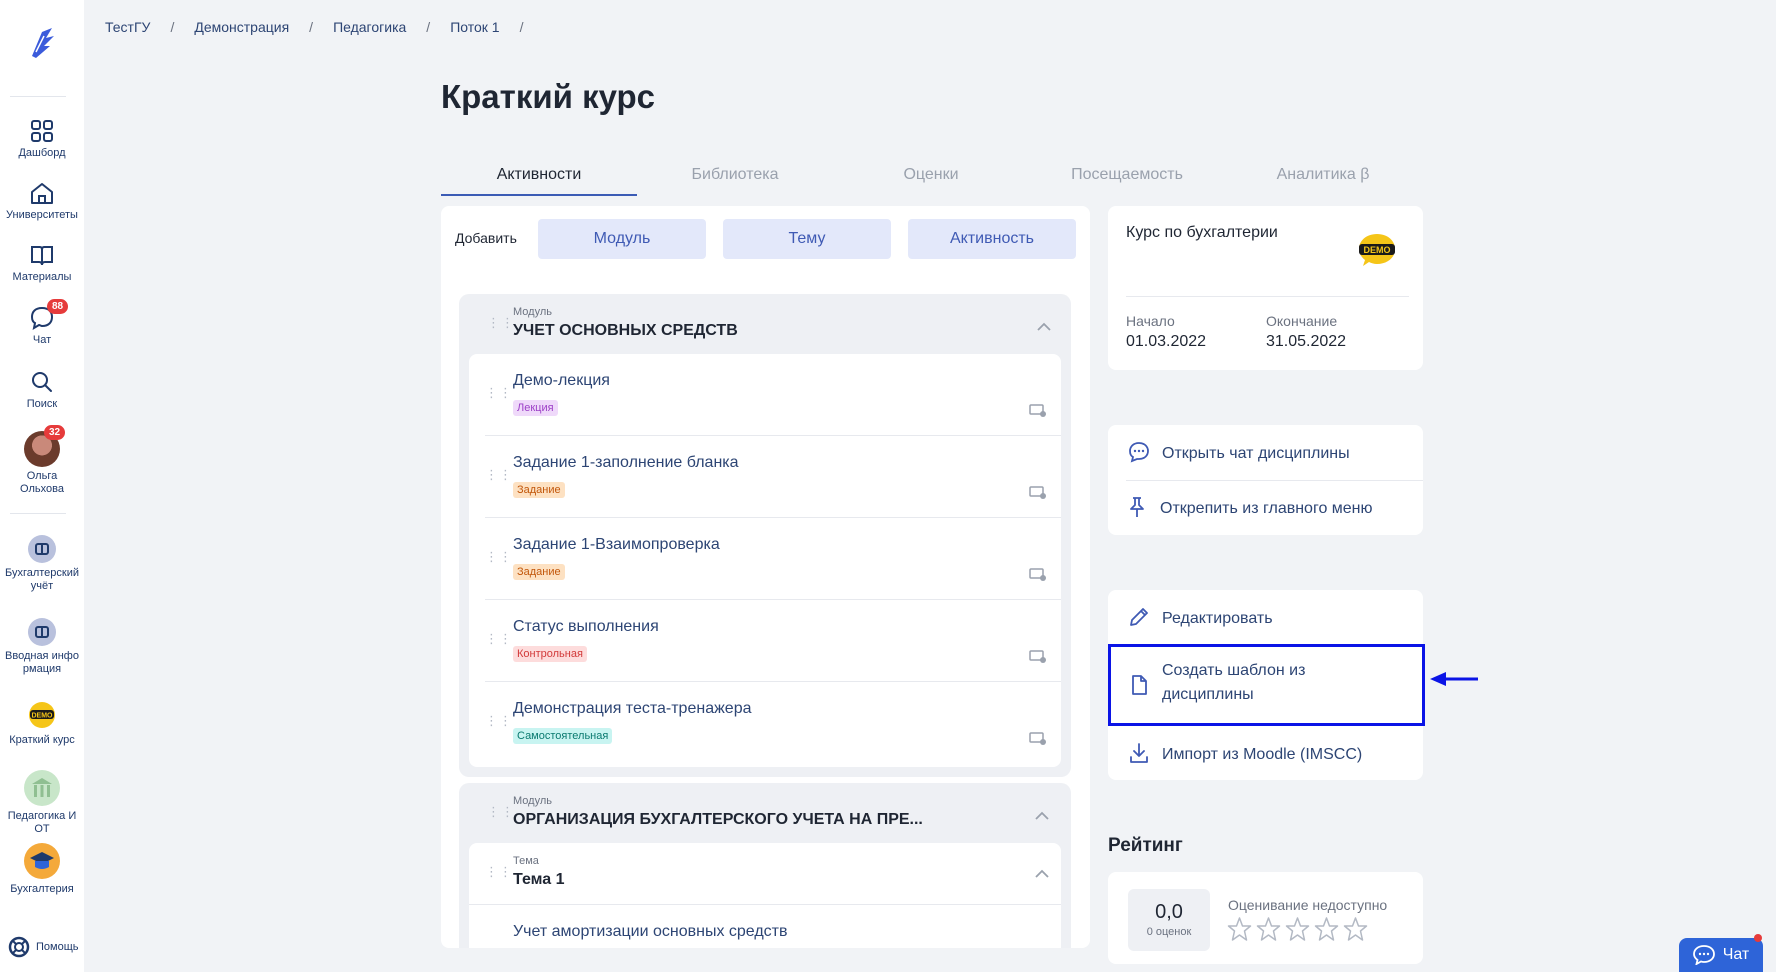 The height and width of the screenshot is (972, 1776). I want to click on activity-row: ⋮⋮ Статус выполнения Контрольная, so click(773, 641).